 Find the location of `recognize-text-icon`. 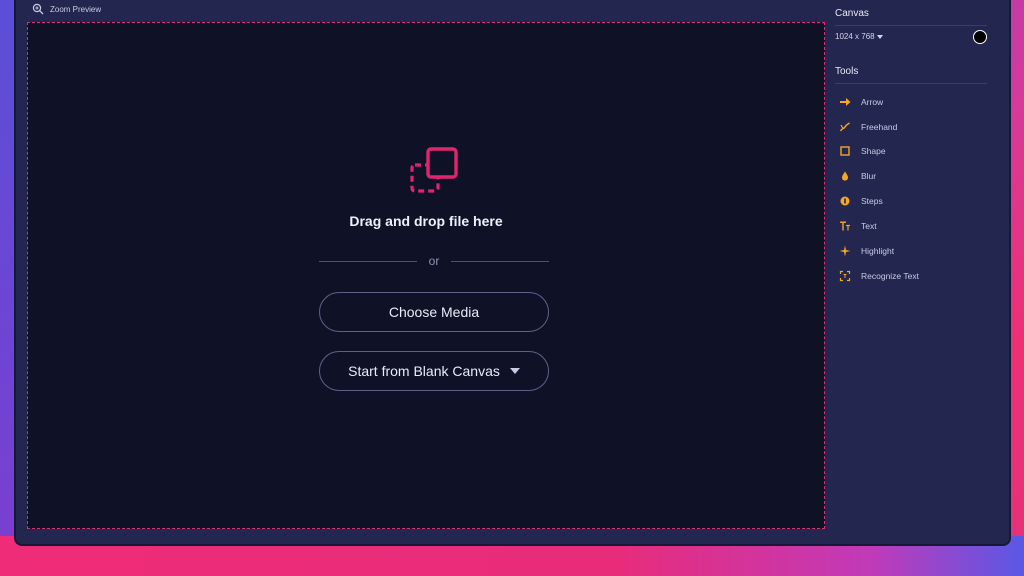

recognize-text-icon is located at coordinates (845, 276).